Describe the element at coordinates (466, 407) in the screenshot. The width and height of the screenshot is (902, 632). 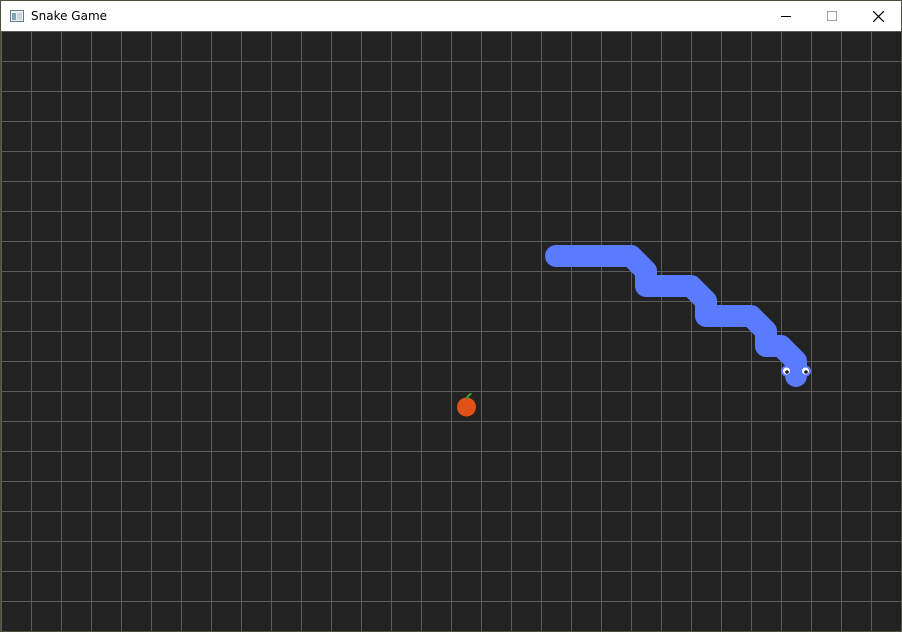
I see `apple-fruit` at that location.